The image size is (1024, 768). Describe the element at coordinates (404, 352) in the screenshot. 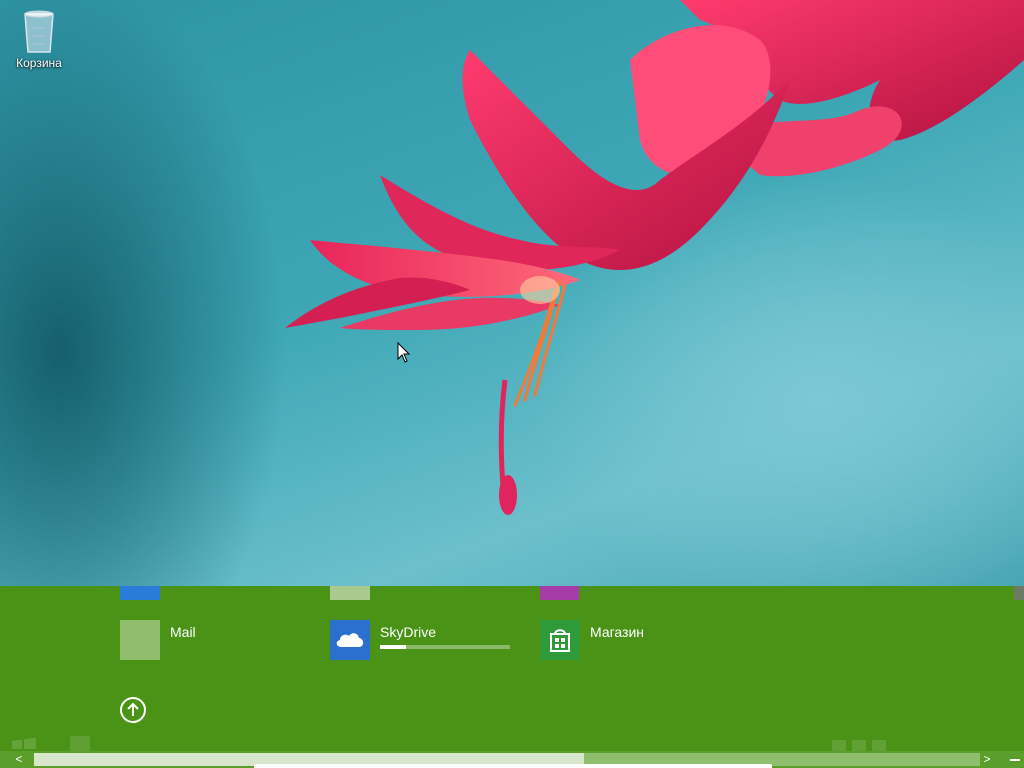

I see `mouse-cursor-icon` at that location.